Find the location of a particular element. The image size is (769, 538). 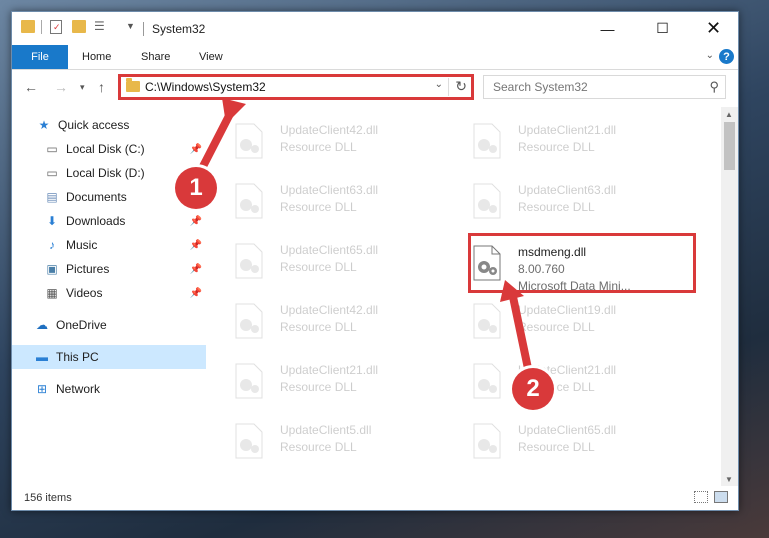

arrow-to-file is located at coordinates (521, 335).